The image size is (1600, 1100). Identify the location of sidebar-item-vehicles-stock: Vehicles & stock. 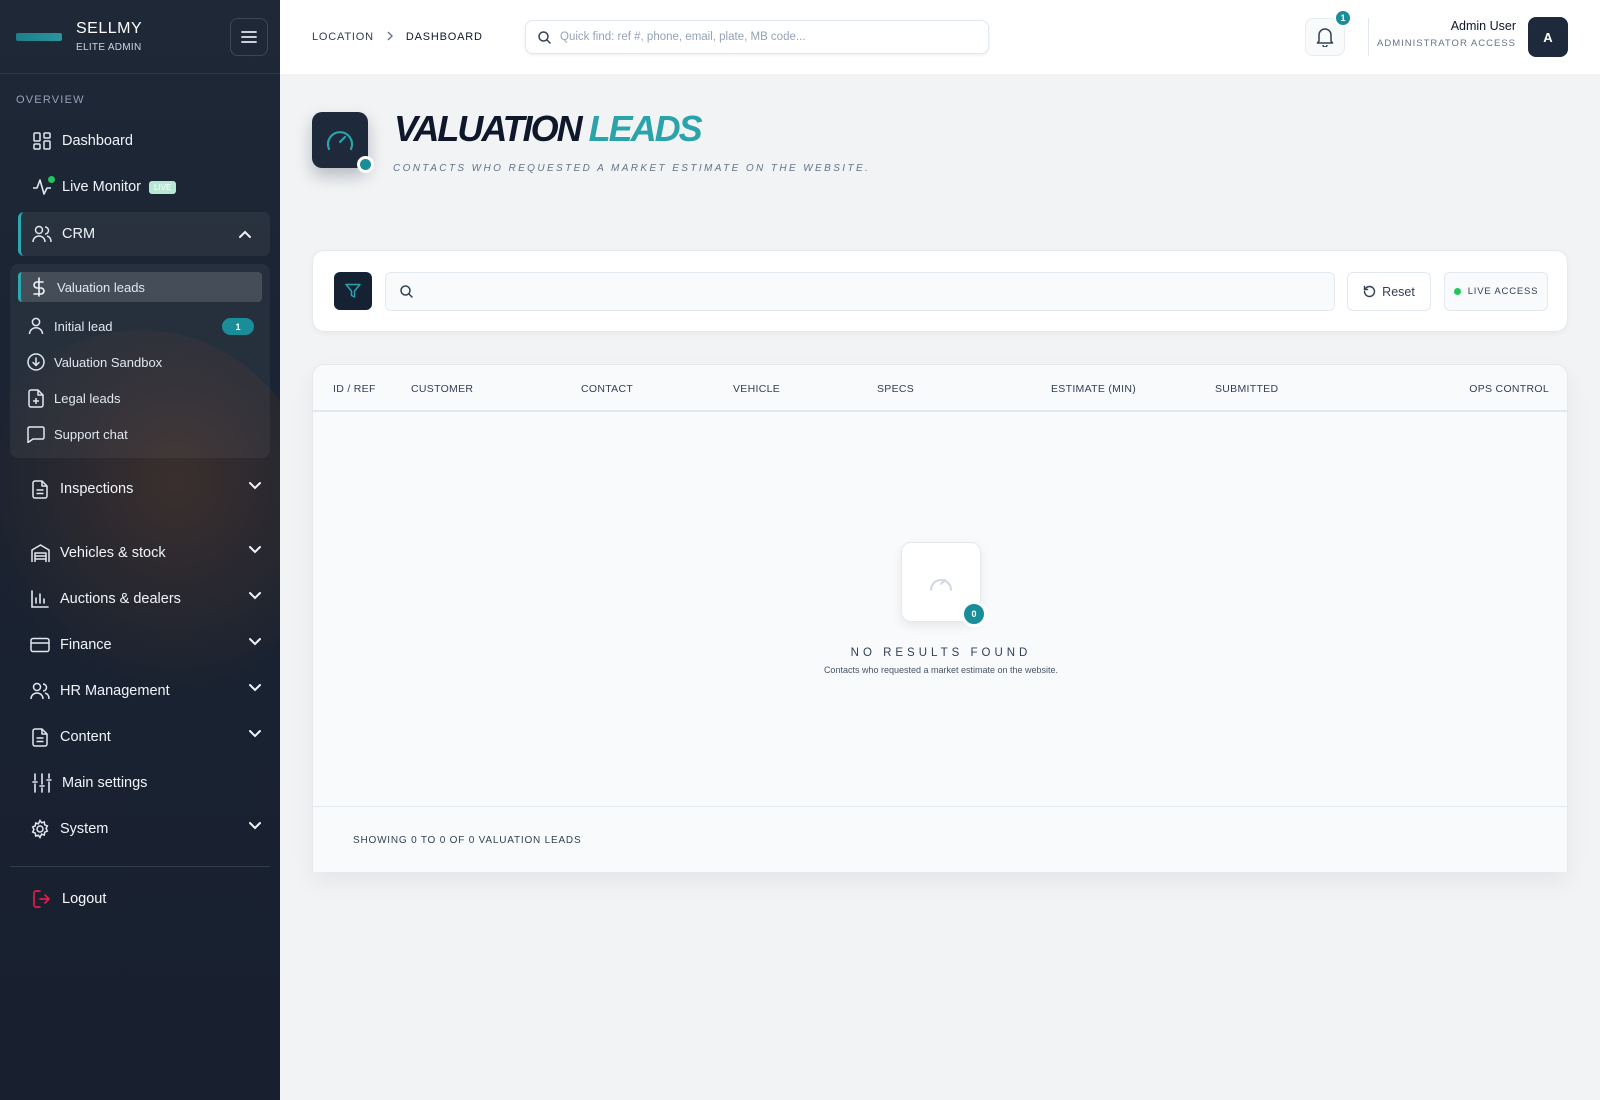
(140, 553).